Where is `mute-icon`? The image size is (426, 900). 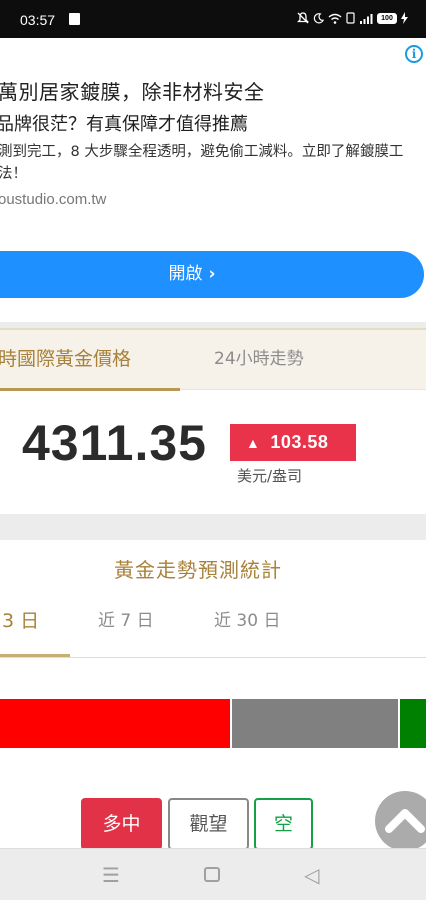
mute-icon is located at coordinates (303, 18).